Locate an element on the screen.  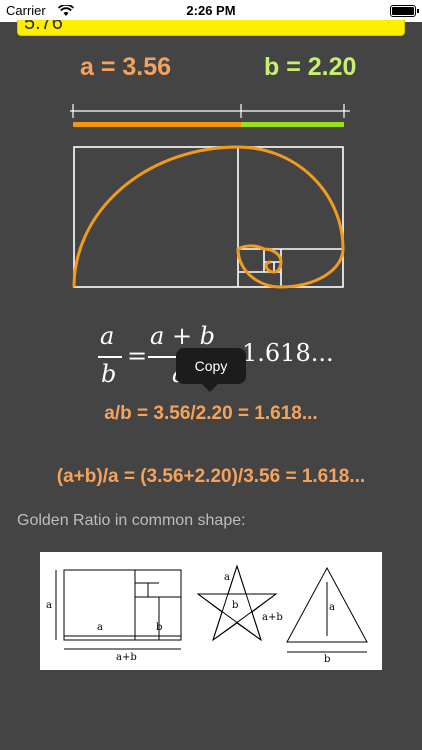
rect-label-a-bottom: a is located at coordinates (100, 627).